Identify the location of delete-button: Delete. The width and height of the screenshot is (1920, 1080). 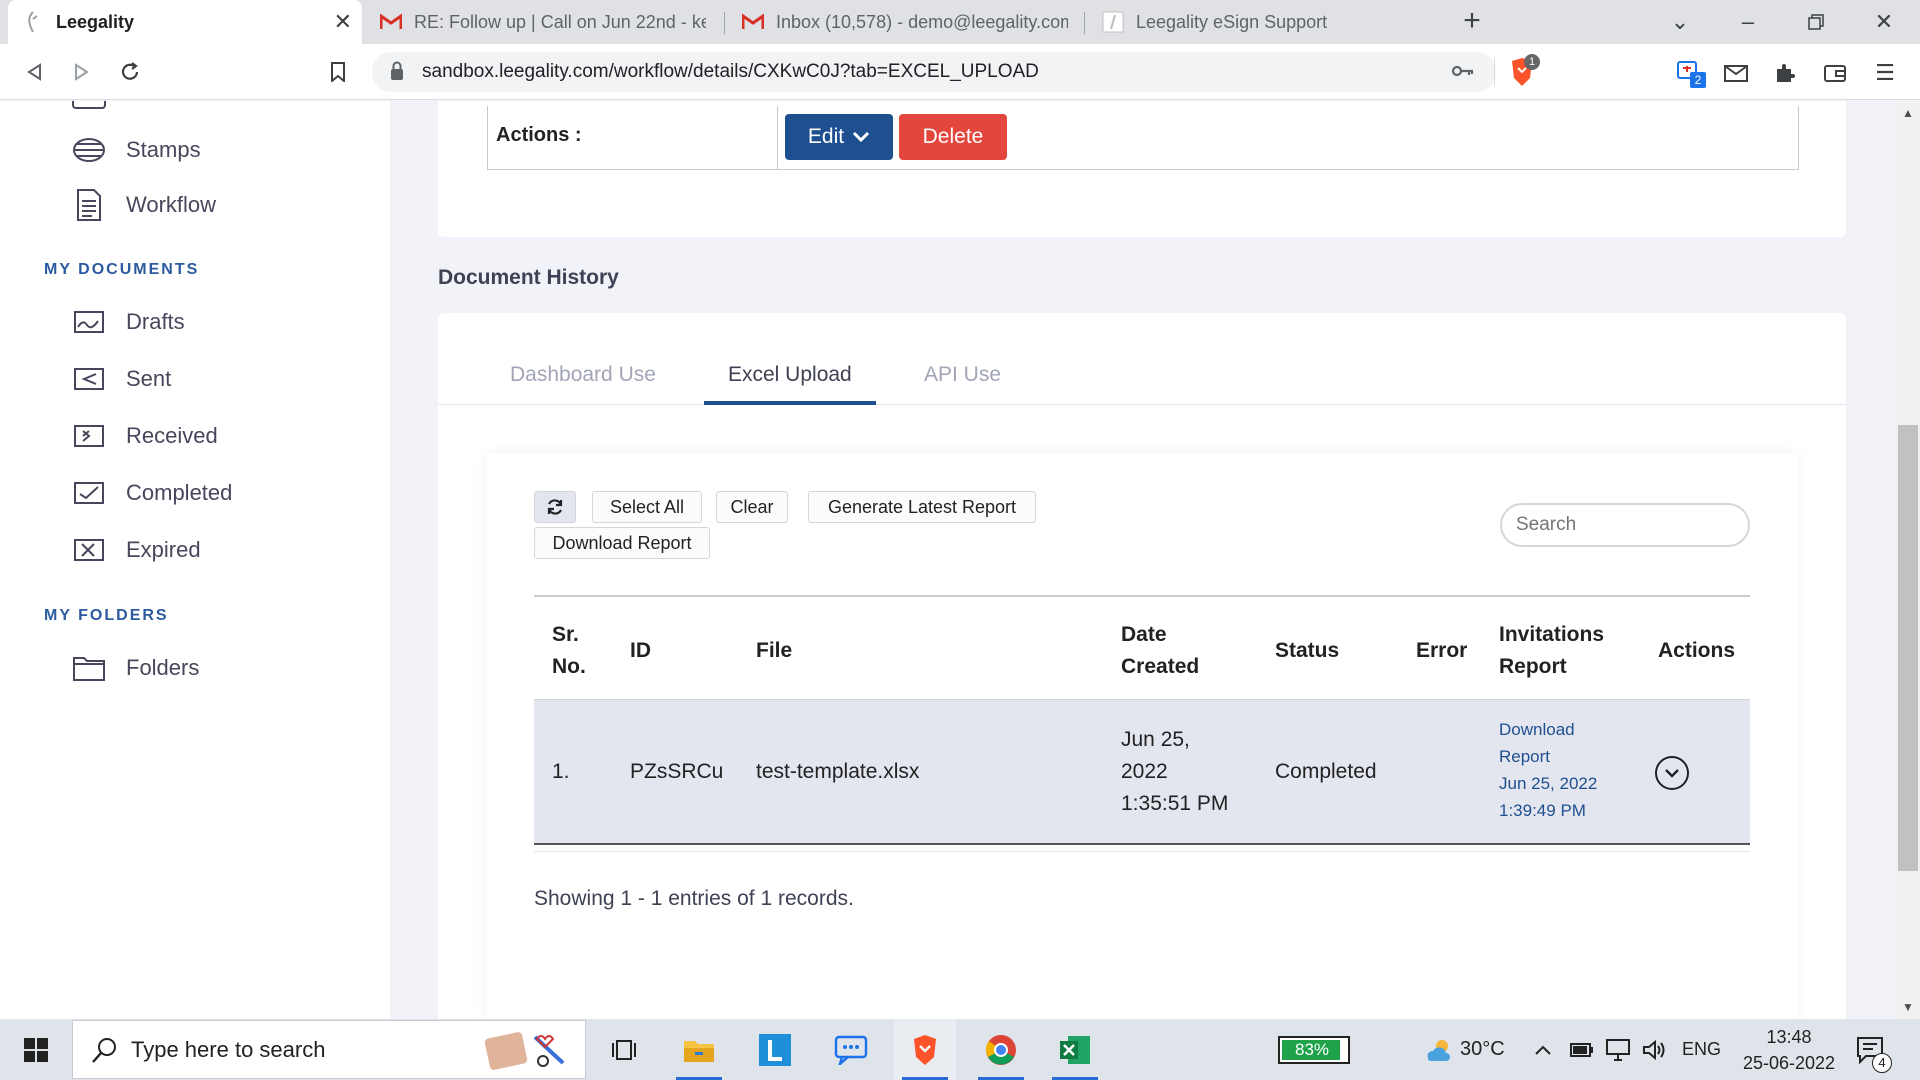
(953, 137).